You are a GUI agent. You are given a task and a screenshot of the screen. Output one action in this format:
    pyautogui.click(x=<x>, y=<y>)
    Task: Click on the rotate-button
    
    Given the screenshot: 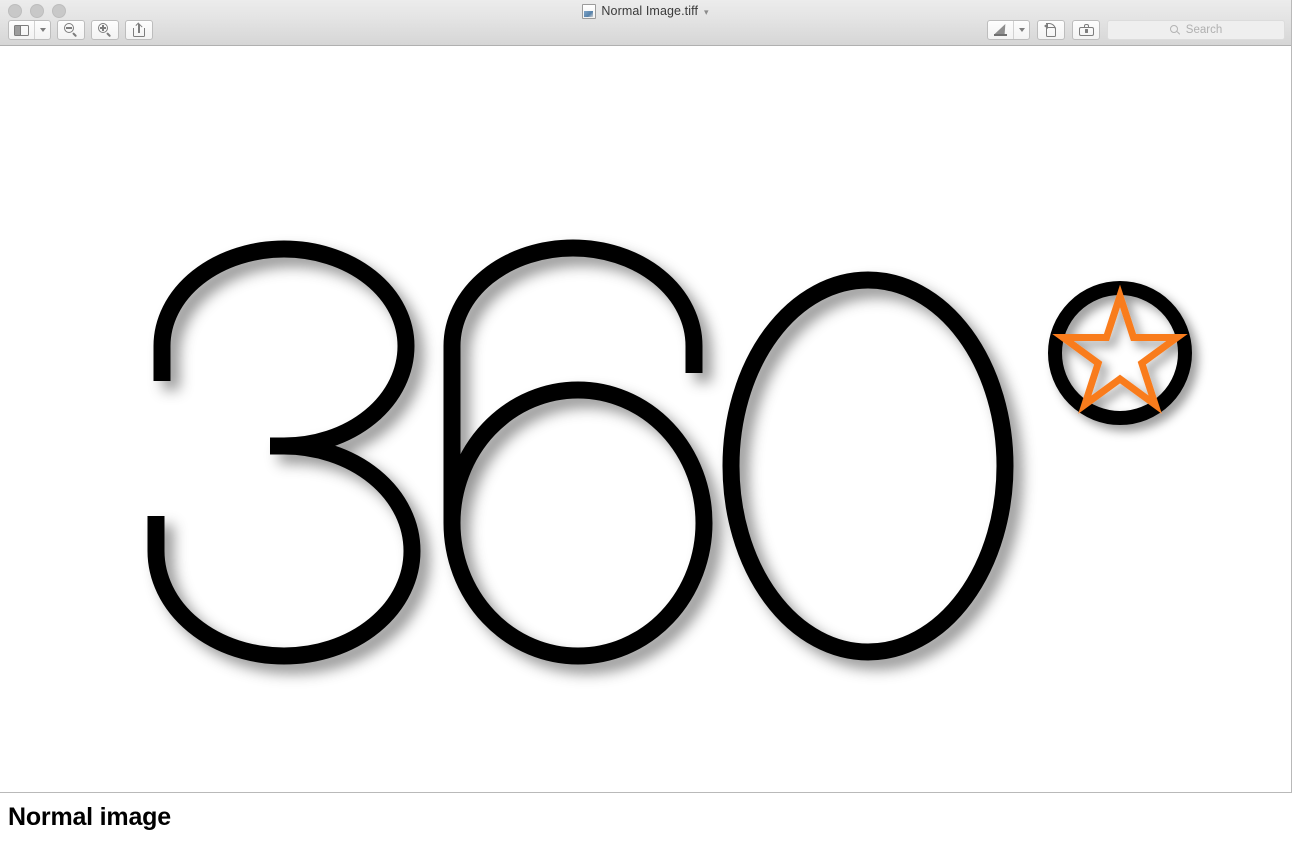 What is the action you would take?
    pyautogui.click(x=1051, y=30)
    